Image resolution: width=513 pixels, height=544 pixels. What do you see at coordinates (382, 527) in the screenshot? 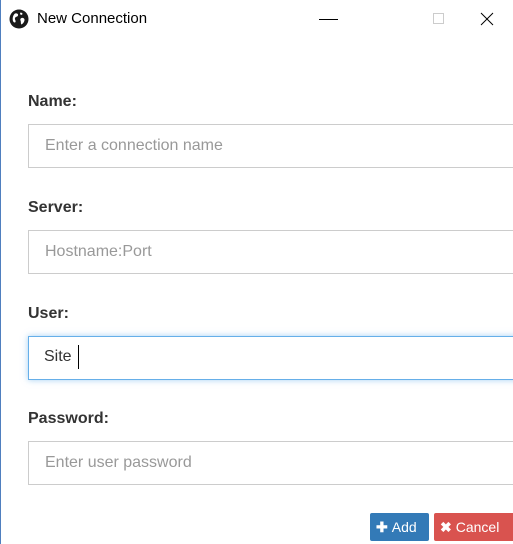
I see `plus-icon: ✚` at bounding box center [382, 527].